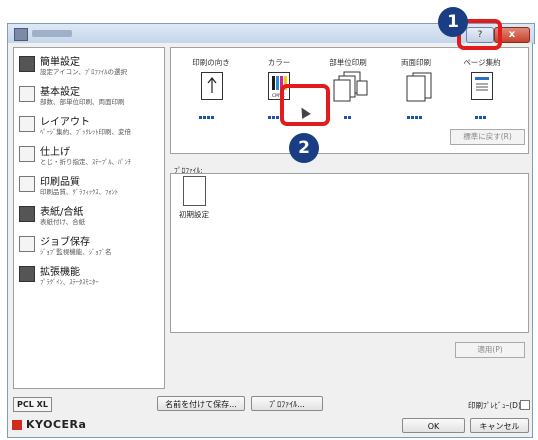 Image resolution: width=538 pixels, height=440 pixels. I want to click on quick-settings-icon, so click(27, 64).